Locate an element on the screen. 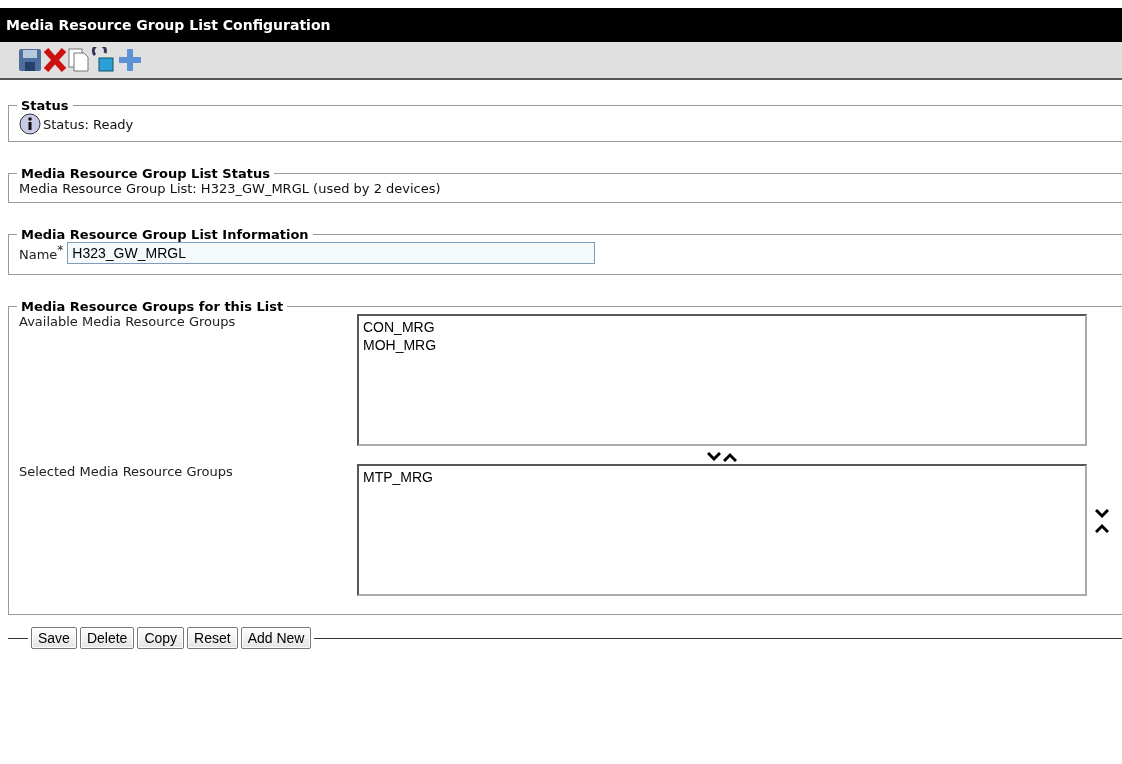  move-down-icon is located at coordinates (714, 457).